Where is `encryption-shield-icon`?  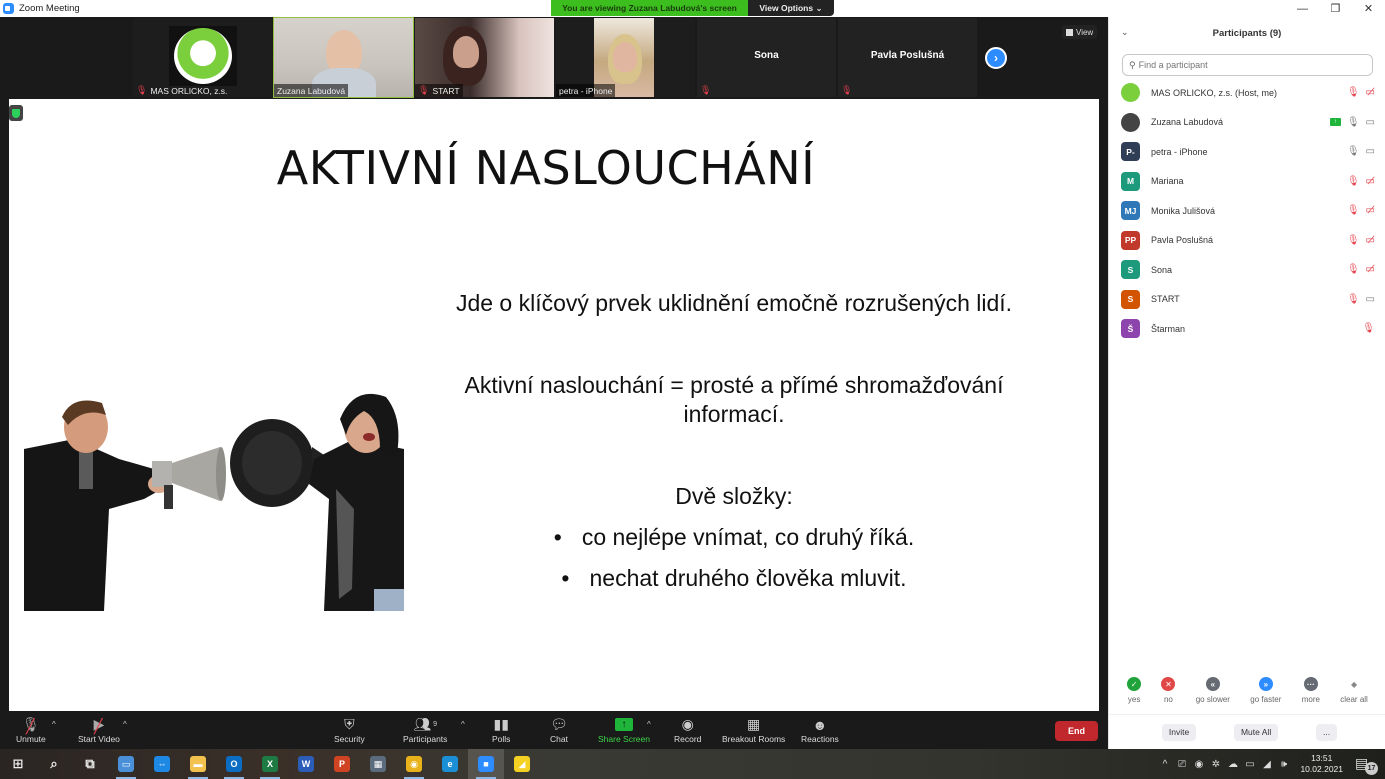
encryption-shield-icon is located at coordinates (16, 113).